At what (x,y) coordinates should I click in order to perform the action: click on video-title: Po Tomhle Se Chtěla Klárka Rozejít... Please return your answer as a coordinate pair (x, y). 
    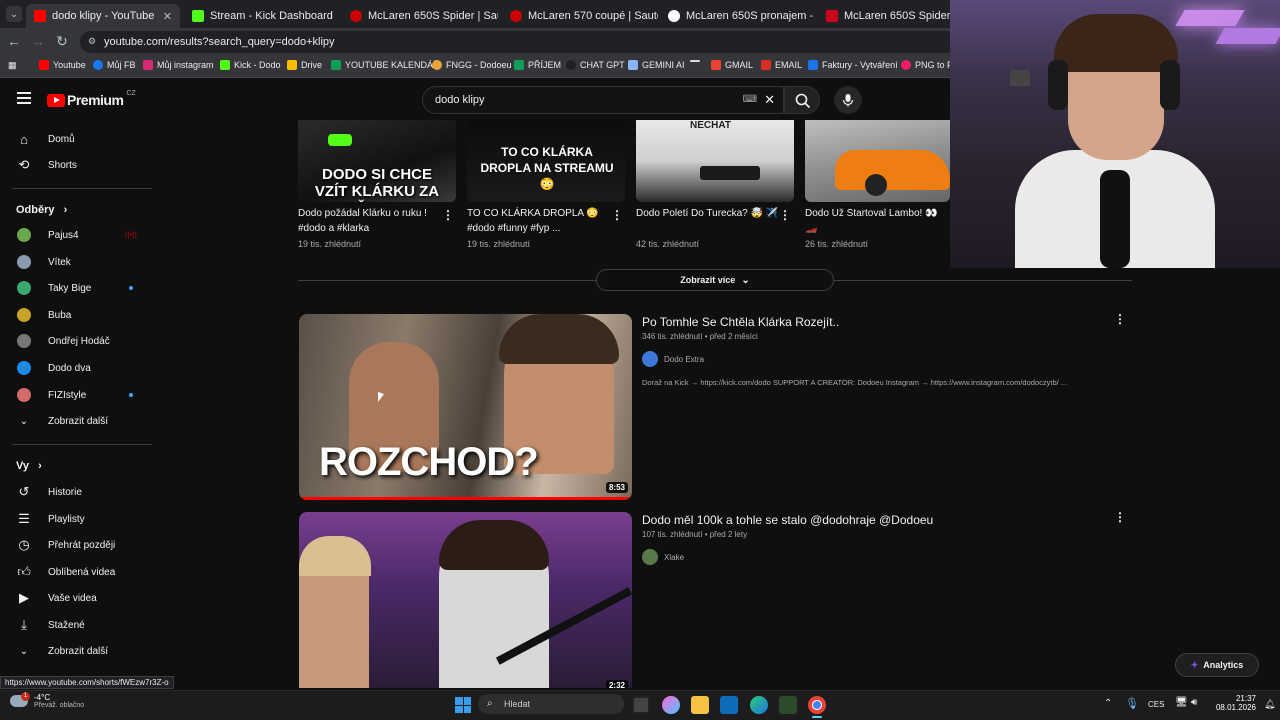
    Looking at the image, I should click on (740, 322).